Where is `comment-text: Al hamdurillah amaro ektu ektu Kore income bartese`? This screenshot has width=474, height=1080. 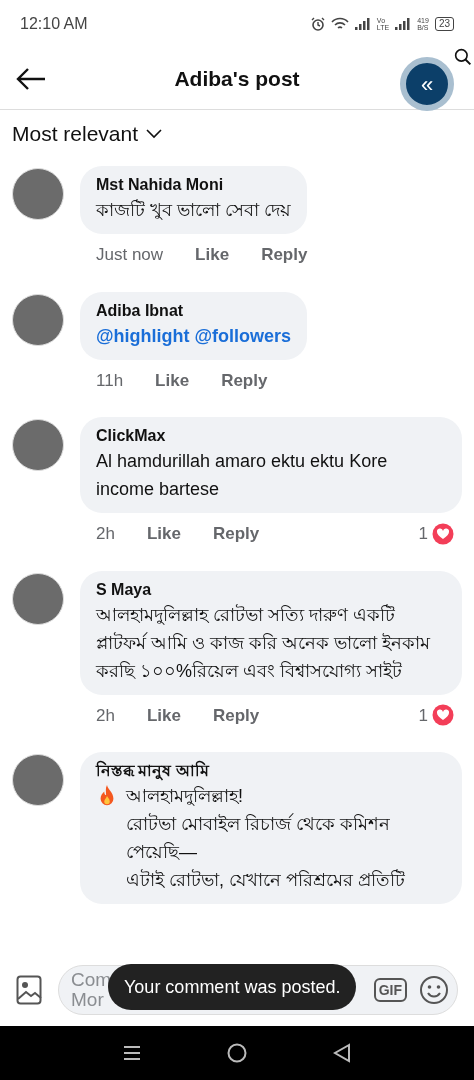
comment-text: Al hamdurillah amaro ektu ektu Kore income bartese is located at coordinates (242, 475).